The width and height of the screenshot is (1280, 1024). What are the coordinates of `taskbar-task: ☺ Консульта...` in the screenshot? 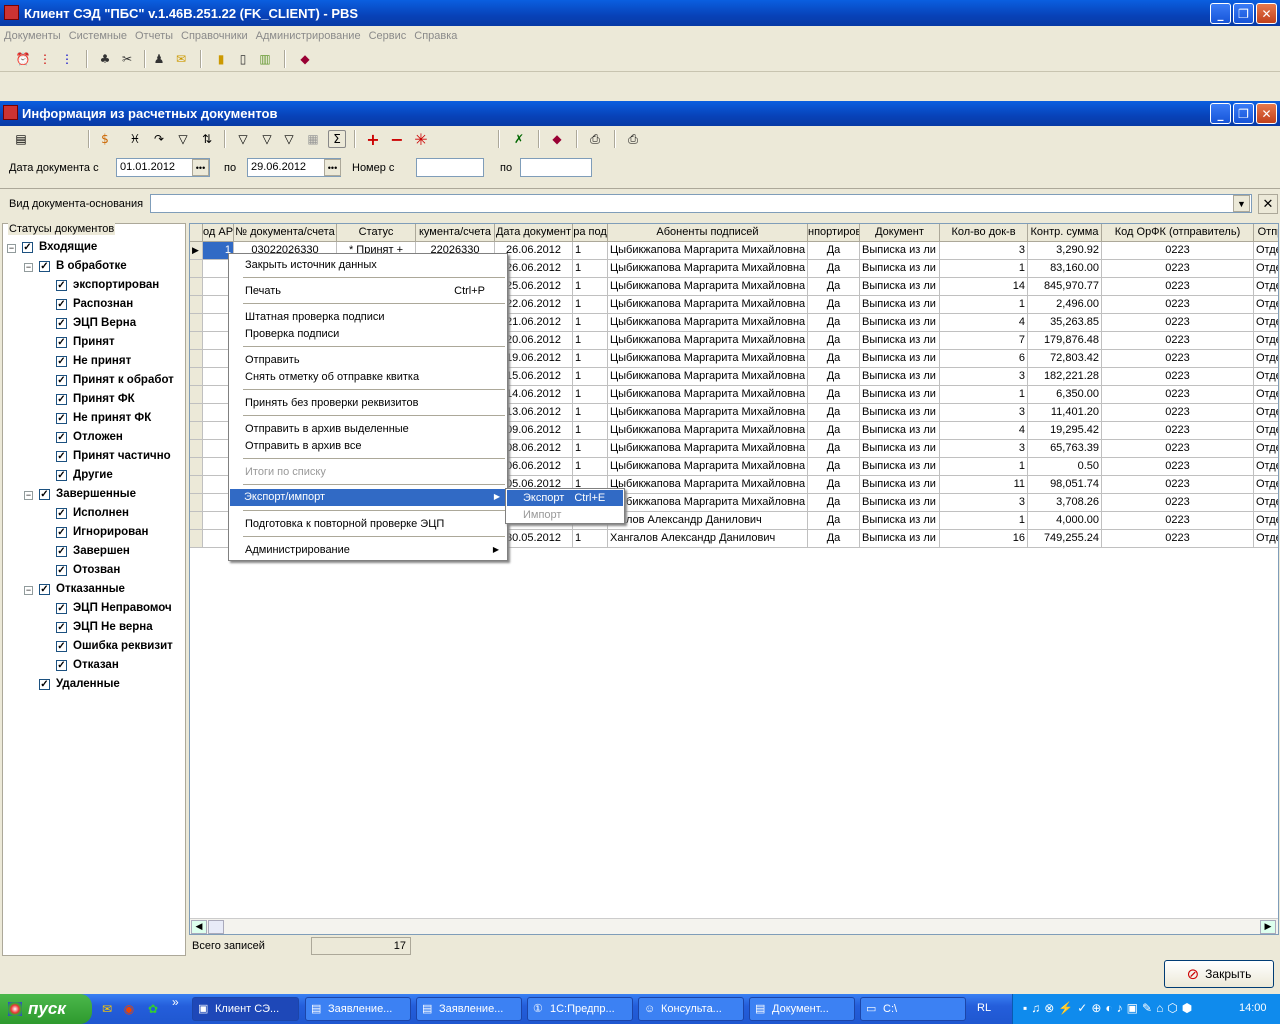 It's located at (691, 1009).